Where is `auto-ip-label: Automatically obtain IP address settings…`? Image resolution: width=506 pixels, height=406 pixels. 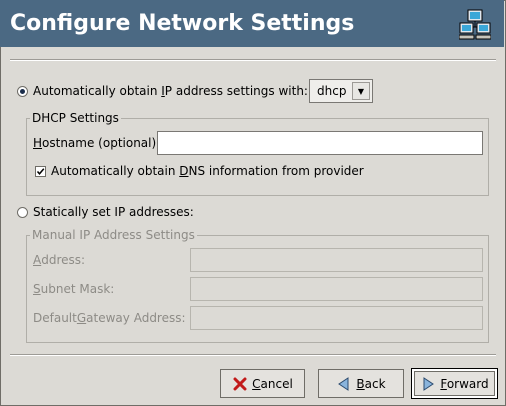
auto-ip-label: Automatically obtain IP address settings… is located at coordinates (170, 91).